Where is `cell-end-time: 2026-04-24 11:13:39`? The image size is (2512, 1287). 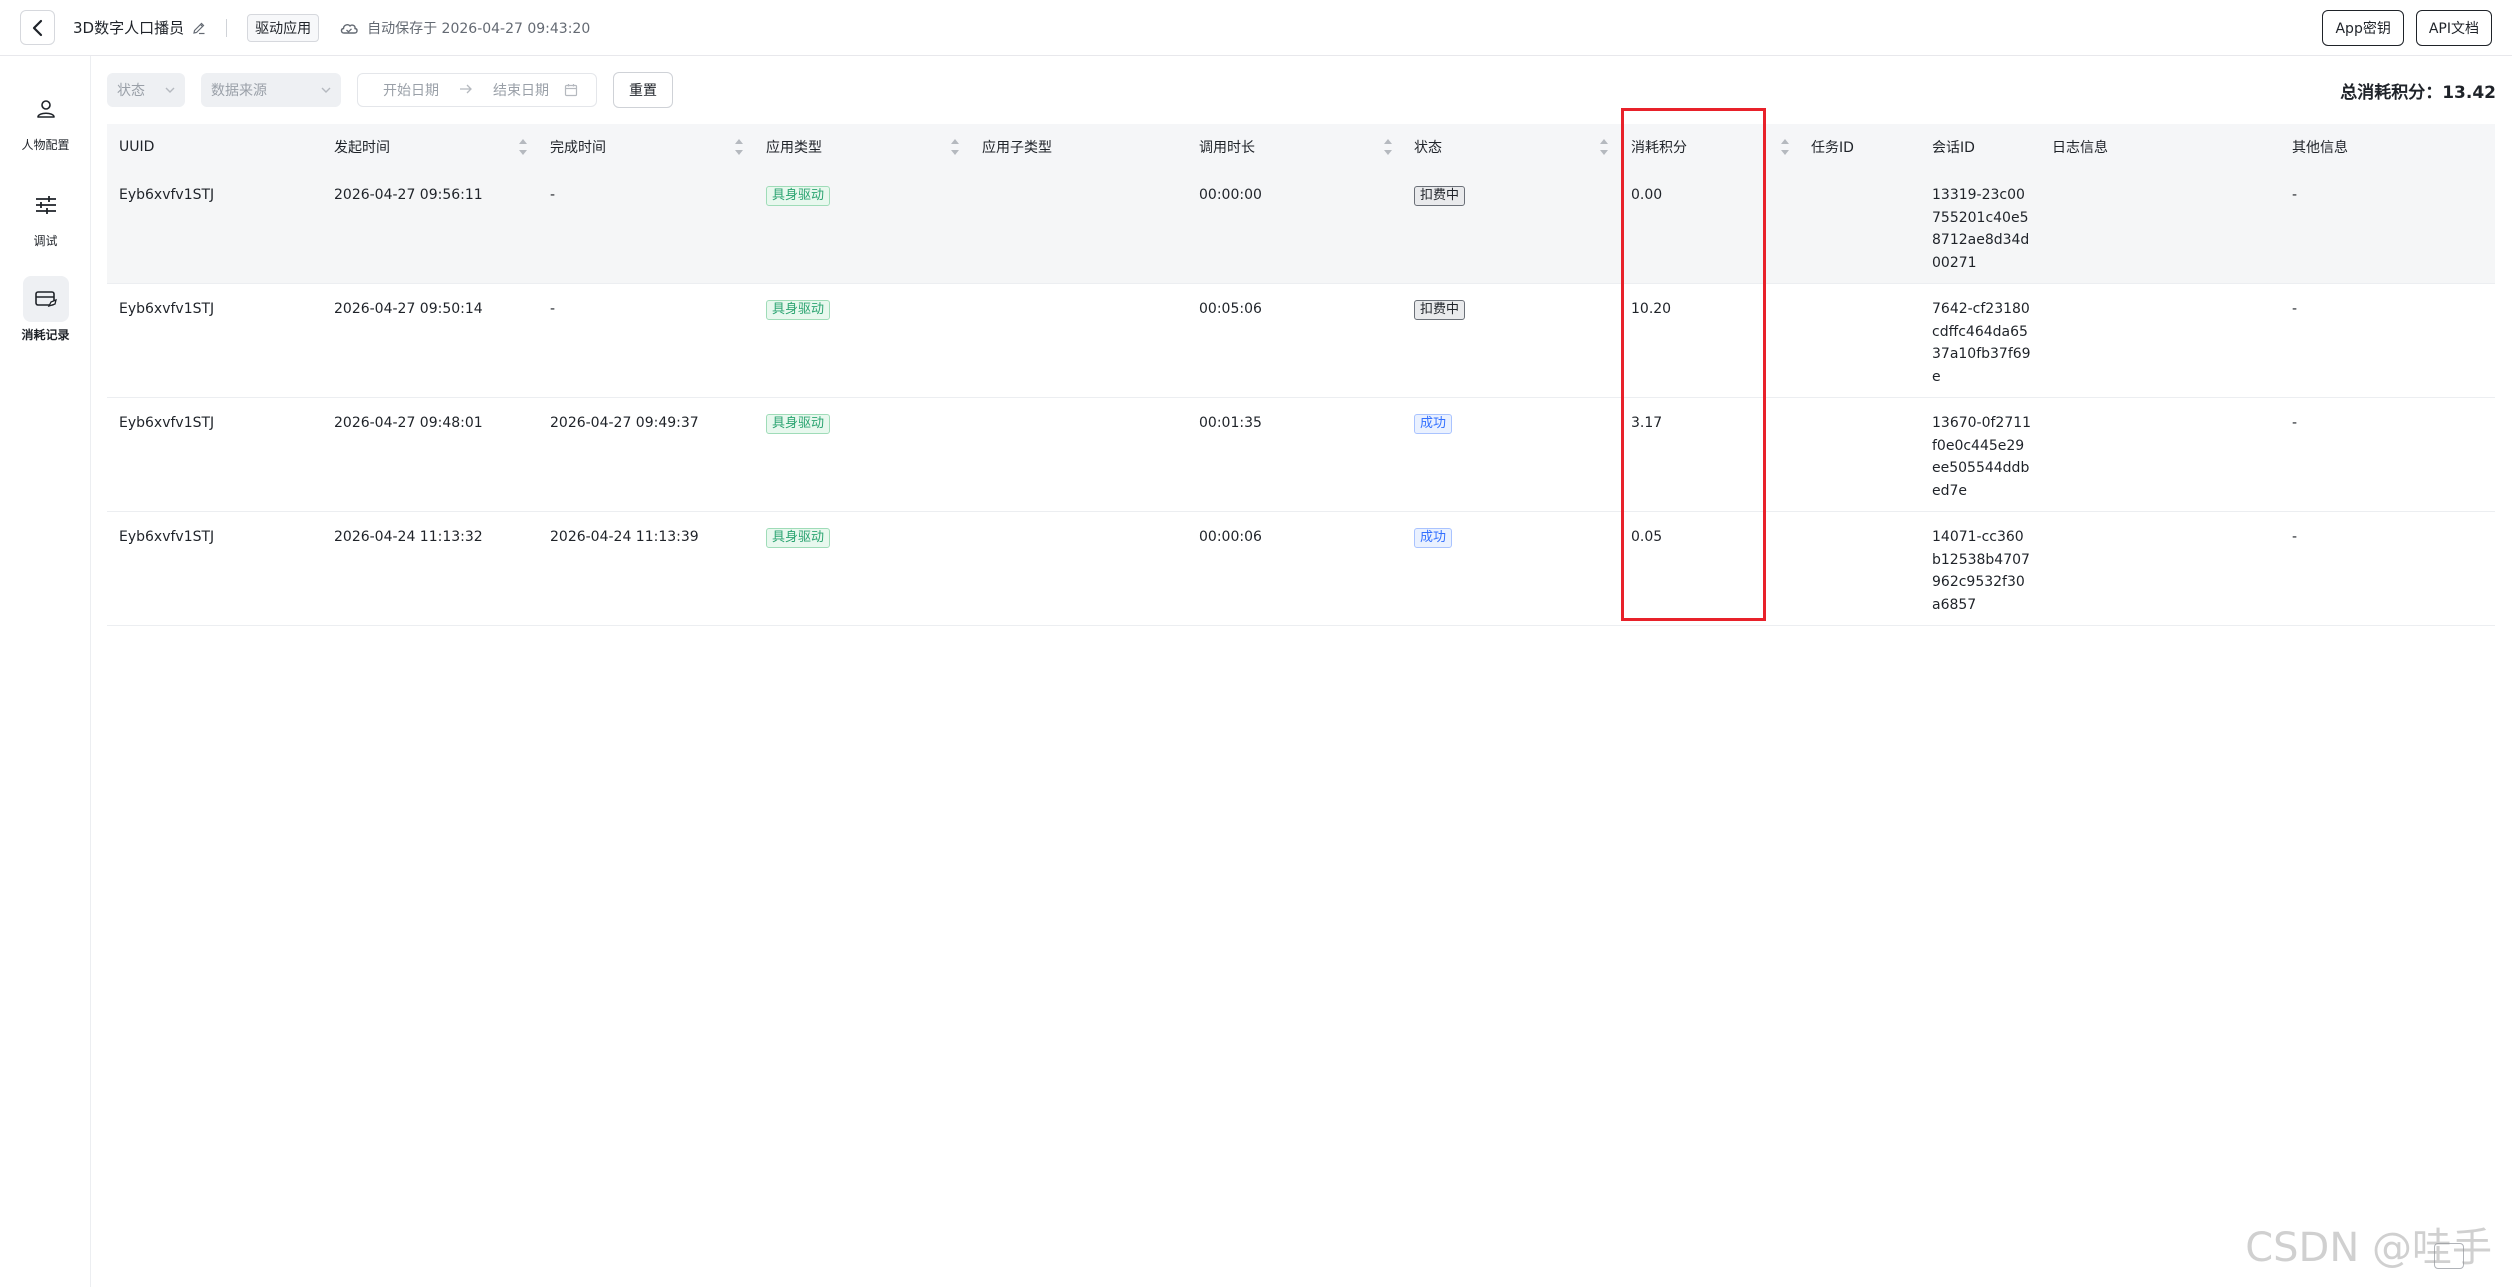 cell-end-time: 2026-04-24 11:13:39 is located at coordinates (624, 537).